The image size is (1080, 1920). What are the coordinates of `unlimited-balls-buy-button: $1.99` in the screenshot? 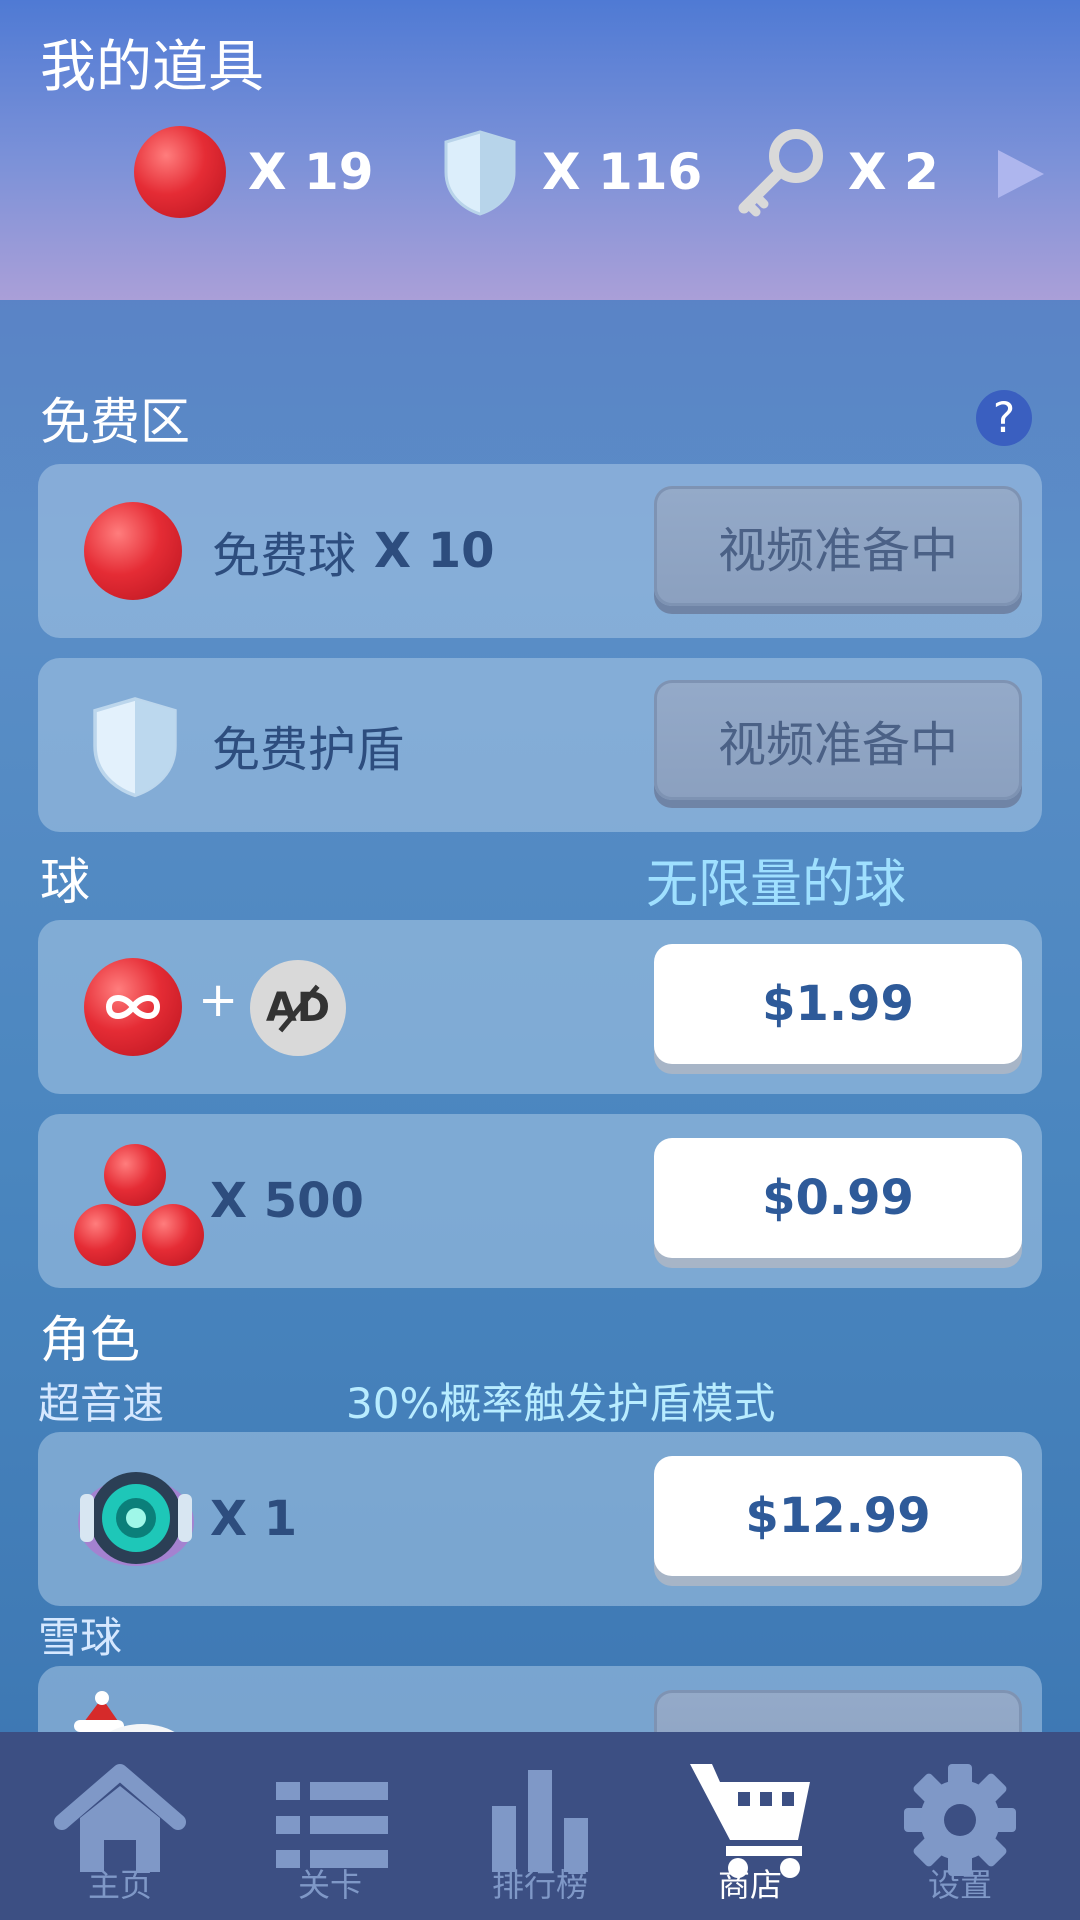 It's located at (838, 1004).